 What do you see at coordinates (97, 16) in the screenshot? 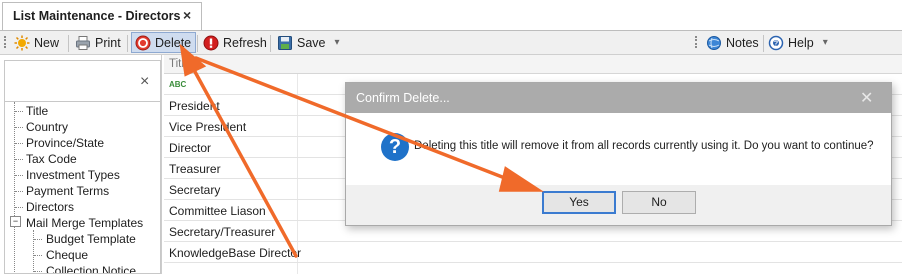
I see `tab-title: List Maintenance - Directors` at bounding box center [97, 16].